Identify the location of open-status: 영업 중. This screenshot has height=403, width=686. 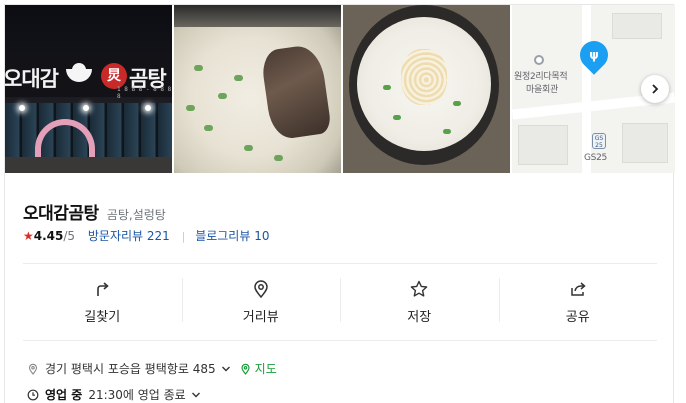
(64, 395).